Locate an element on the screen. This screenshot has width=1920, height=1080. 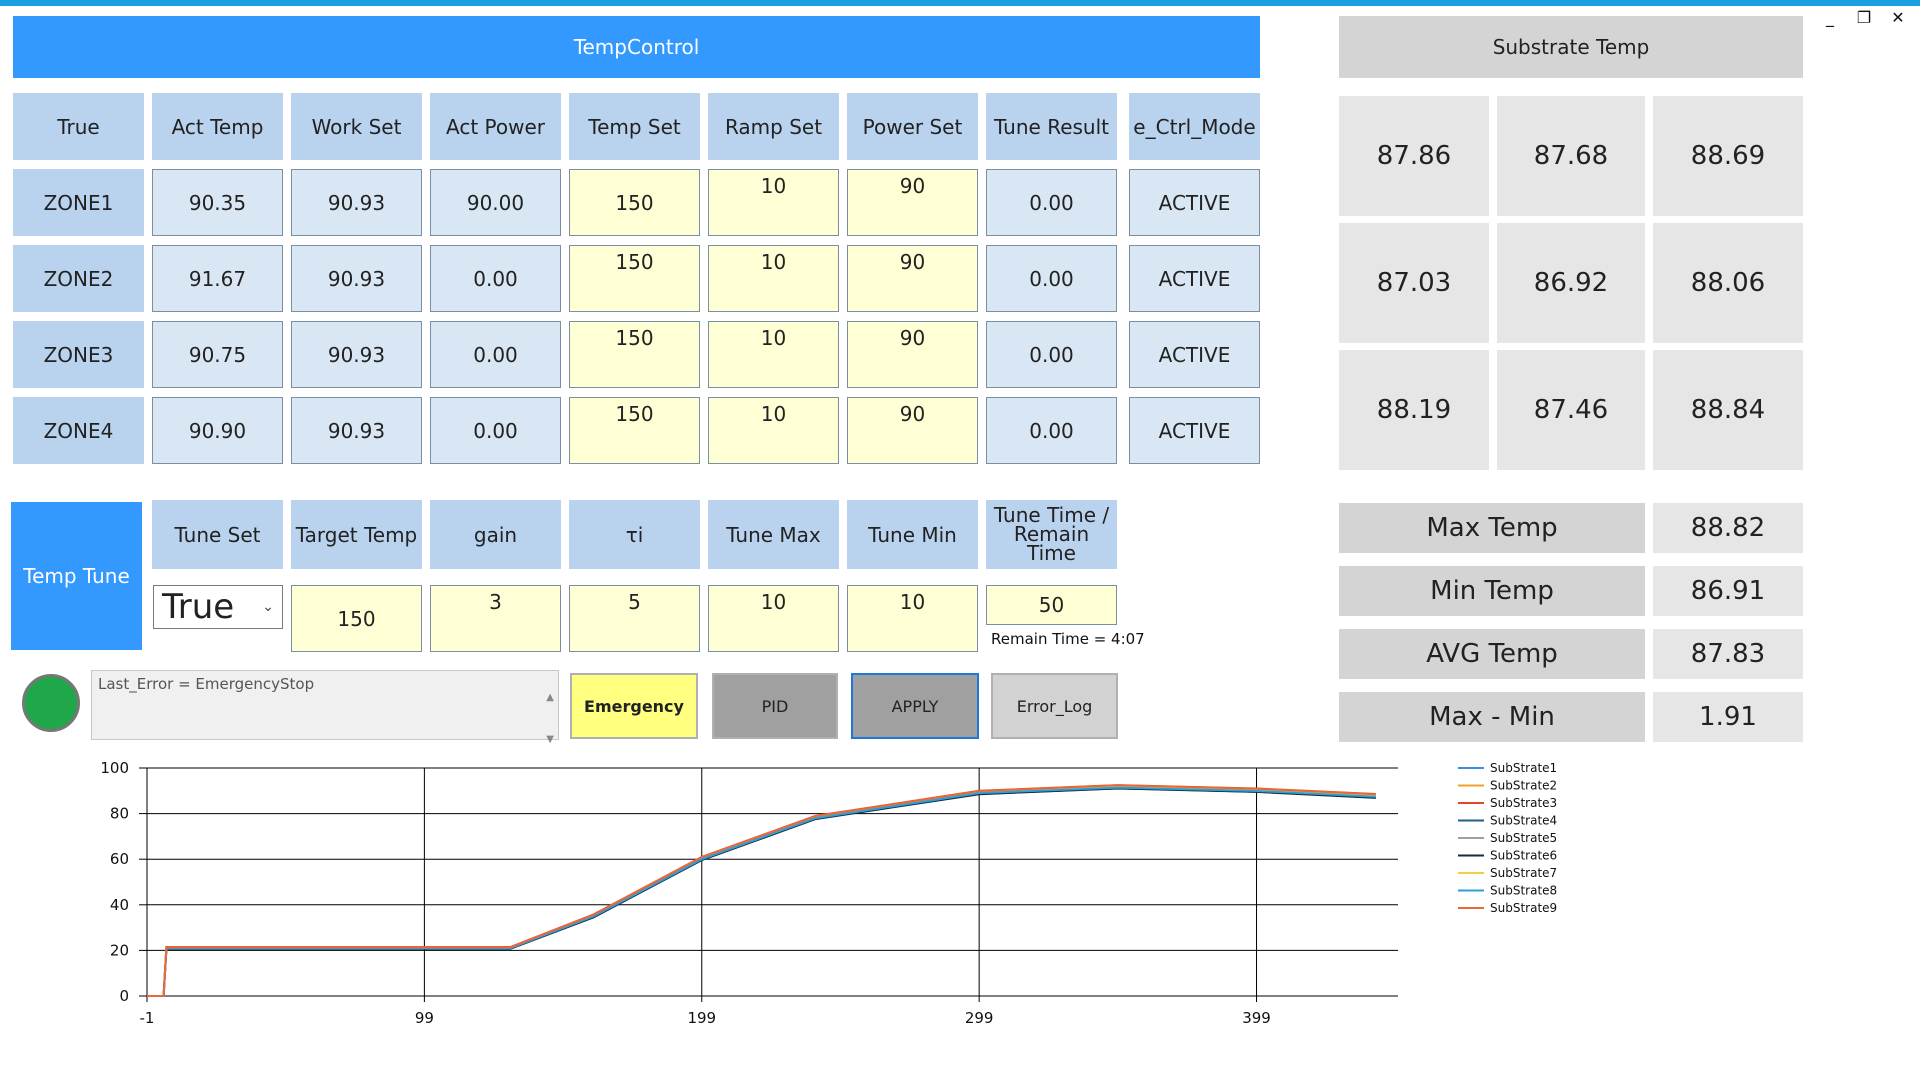
zone-label: ZONE1 is located at coordinates (78, 202).